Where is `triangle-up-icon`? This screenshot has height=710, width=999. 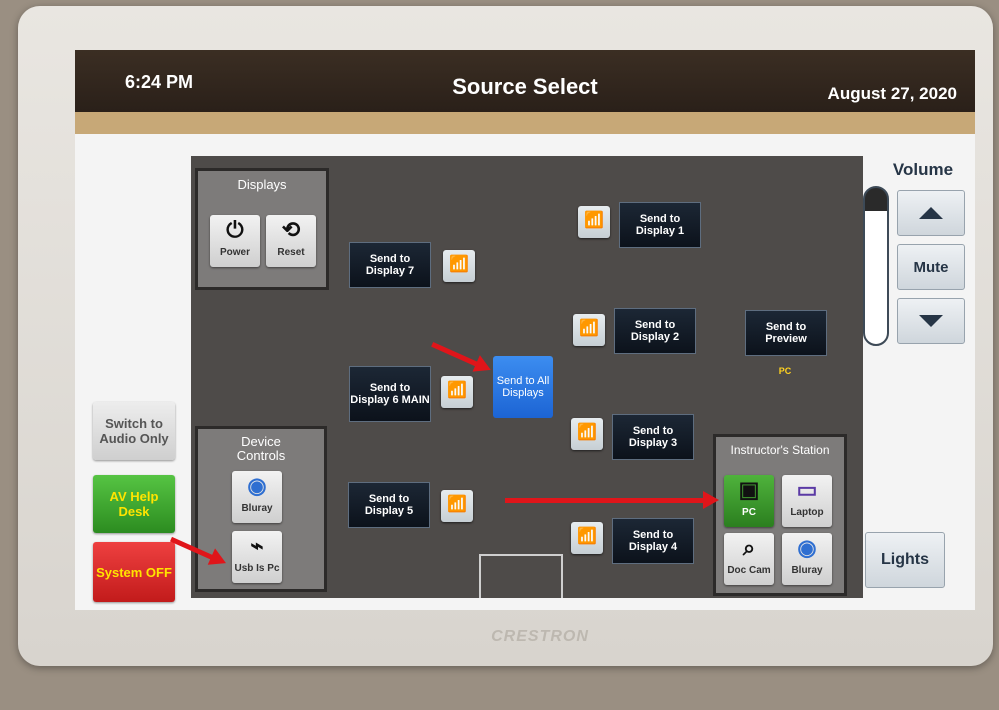 triangle-up-icon is located at coordinates (931, 213).